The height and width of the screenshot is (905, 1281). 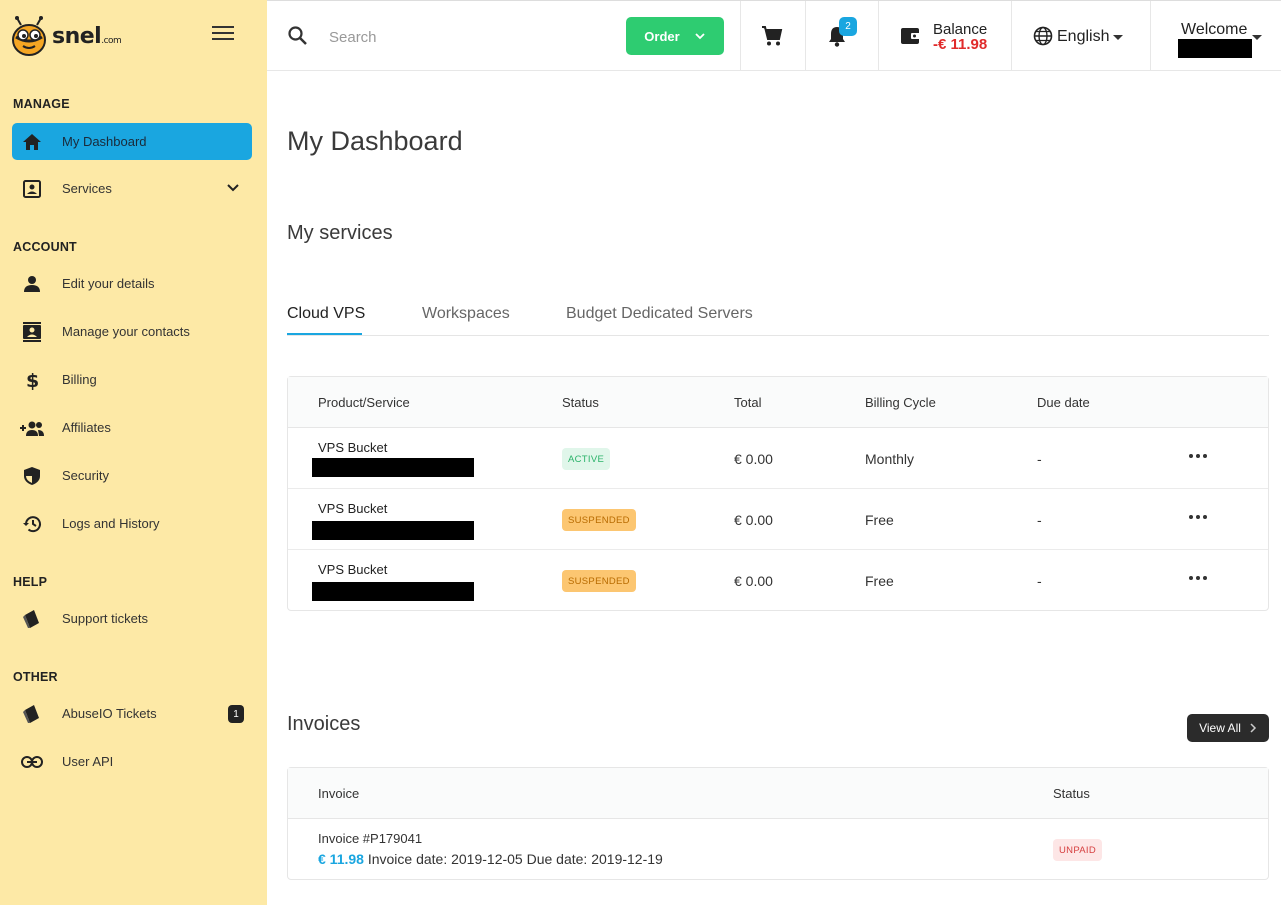 What do you see at coordinates (1083, 37) in the screenshot?
I see `language-selector: English` at bounding box center [1083, 37].